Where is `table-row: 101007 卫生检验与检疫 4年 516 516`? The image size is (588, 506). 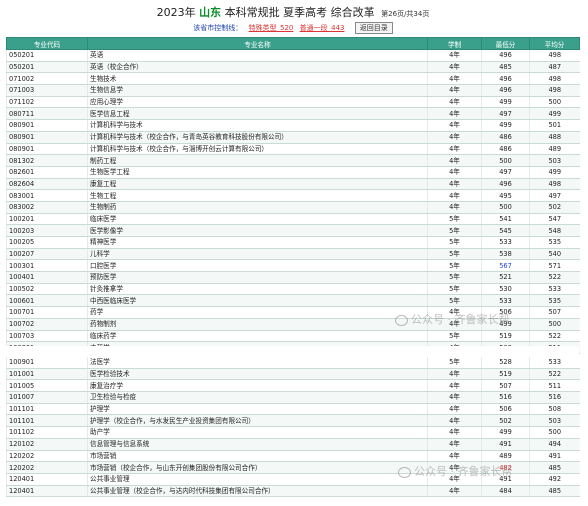 table-row: 101007 卫生检验与检疫 4年 516 516 is located at coordinates (293, 397).